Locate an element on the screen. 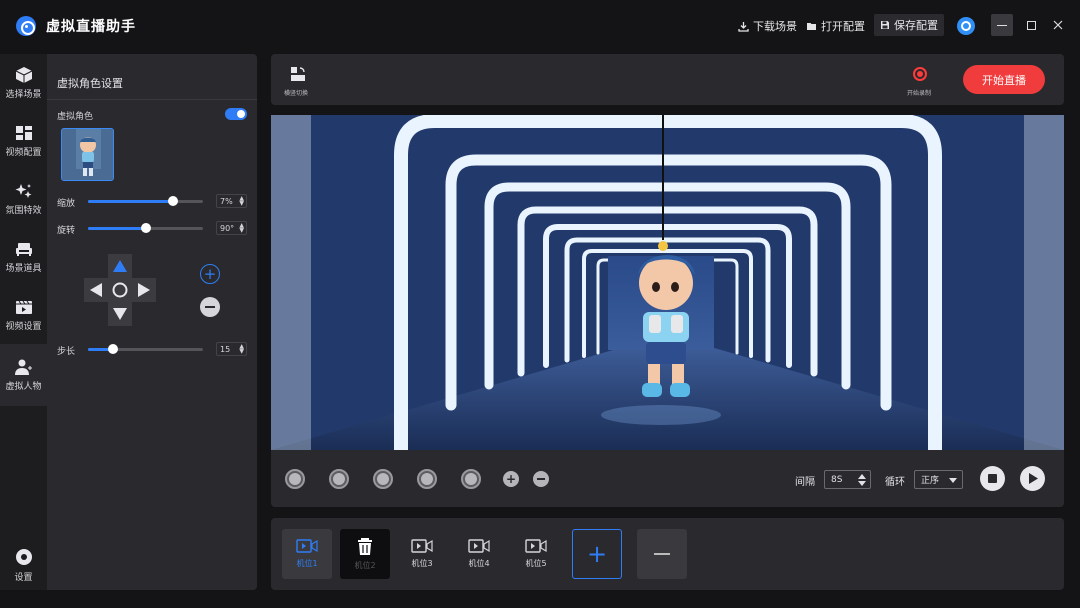  camera-position-bar: 机位1 机位2 机位3 机位4 机位5 + is located at coordinates (667, 554).